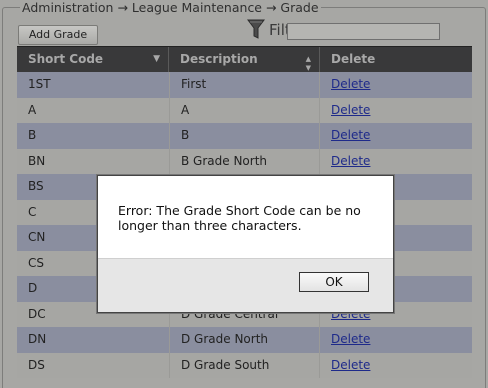 This screenshot has height=388, width=488. I want to click on column-header-label: Description, so click(219, 59).